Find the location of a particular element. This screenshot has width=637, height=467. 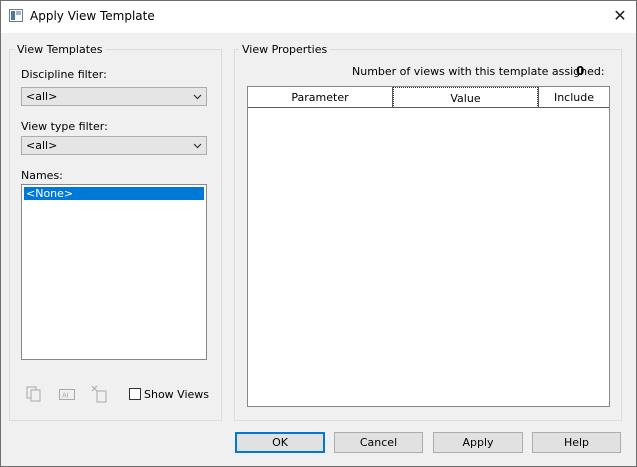

view-properties-group-title: View Properties is located at coordinates (285, 49).